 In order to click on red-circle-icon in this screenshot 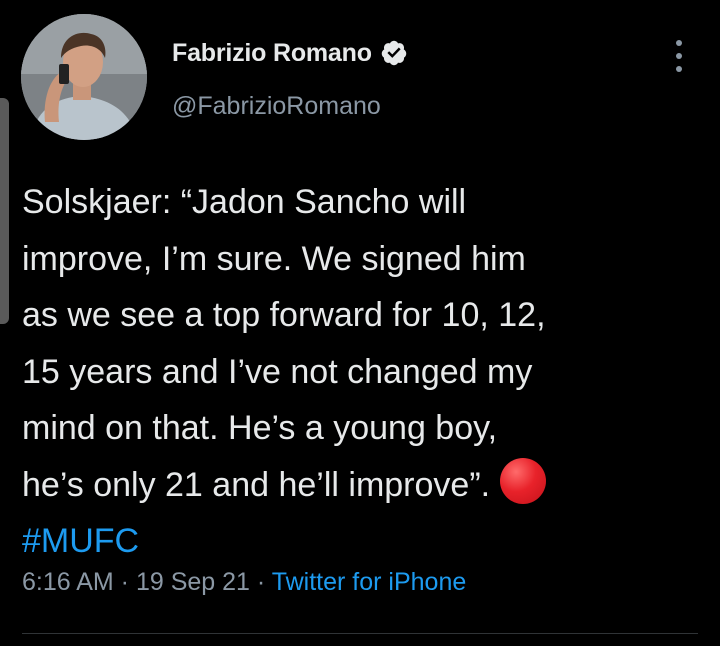, I will do `click(523, 480)`.